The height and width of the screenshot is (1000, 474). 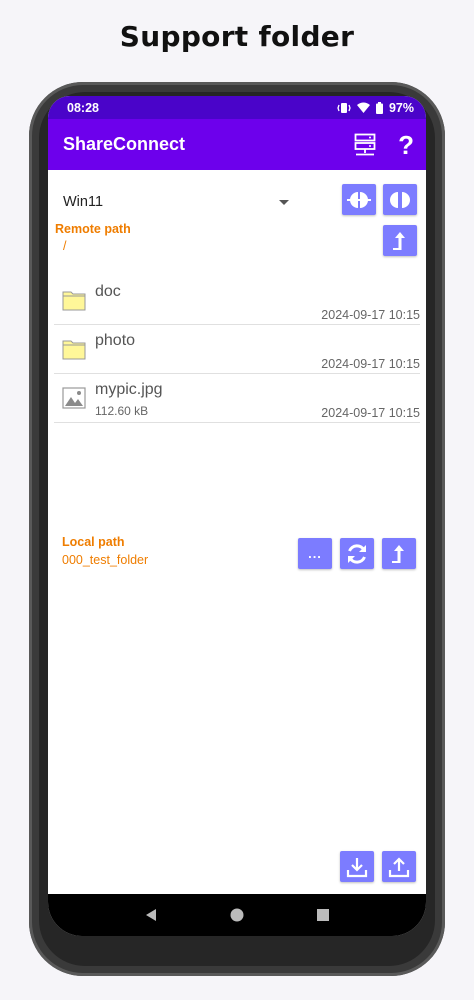 I want to click on disconnect-icon, so click(x=400, y=199).